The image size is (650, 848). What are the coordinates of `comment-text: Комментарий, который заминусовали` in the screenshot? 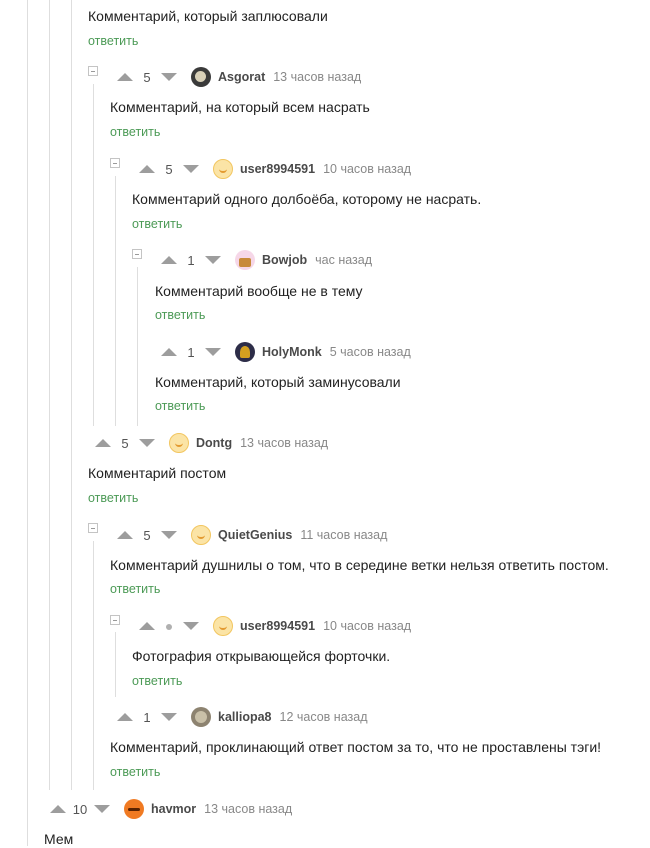 It's located at (278, 382).